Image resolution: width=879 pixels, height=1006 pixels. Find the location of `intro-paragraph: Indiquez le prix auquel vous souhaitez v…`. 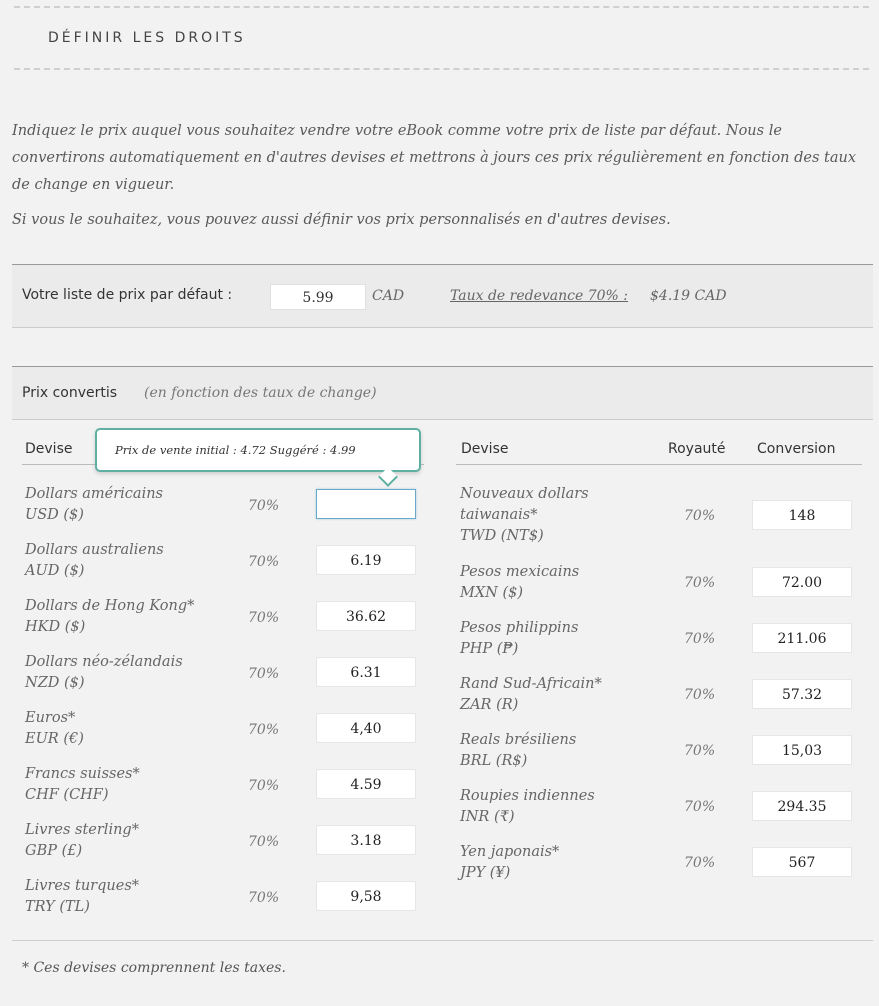

intro-paragraph: Indiquez le prix auquel vous souhaitez v… is located at coordinates (434, 158).